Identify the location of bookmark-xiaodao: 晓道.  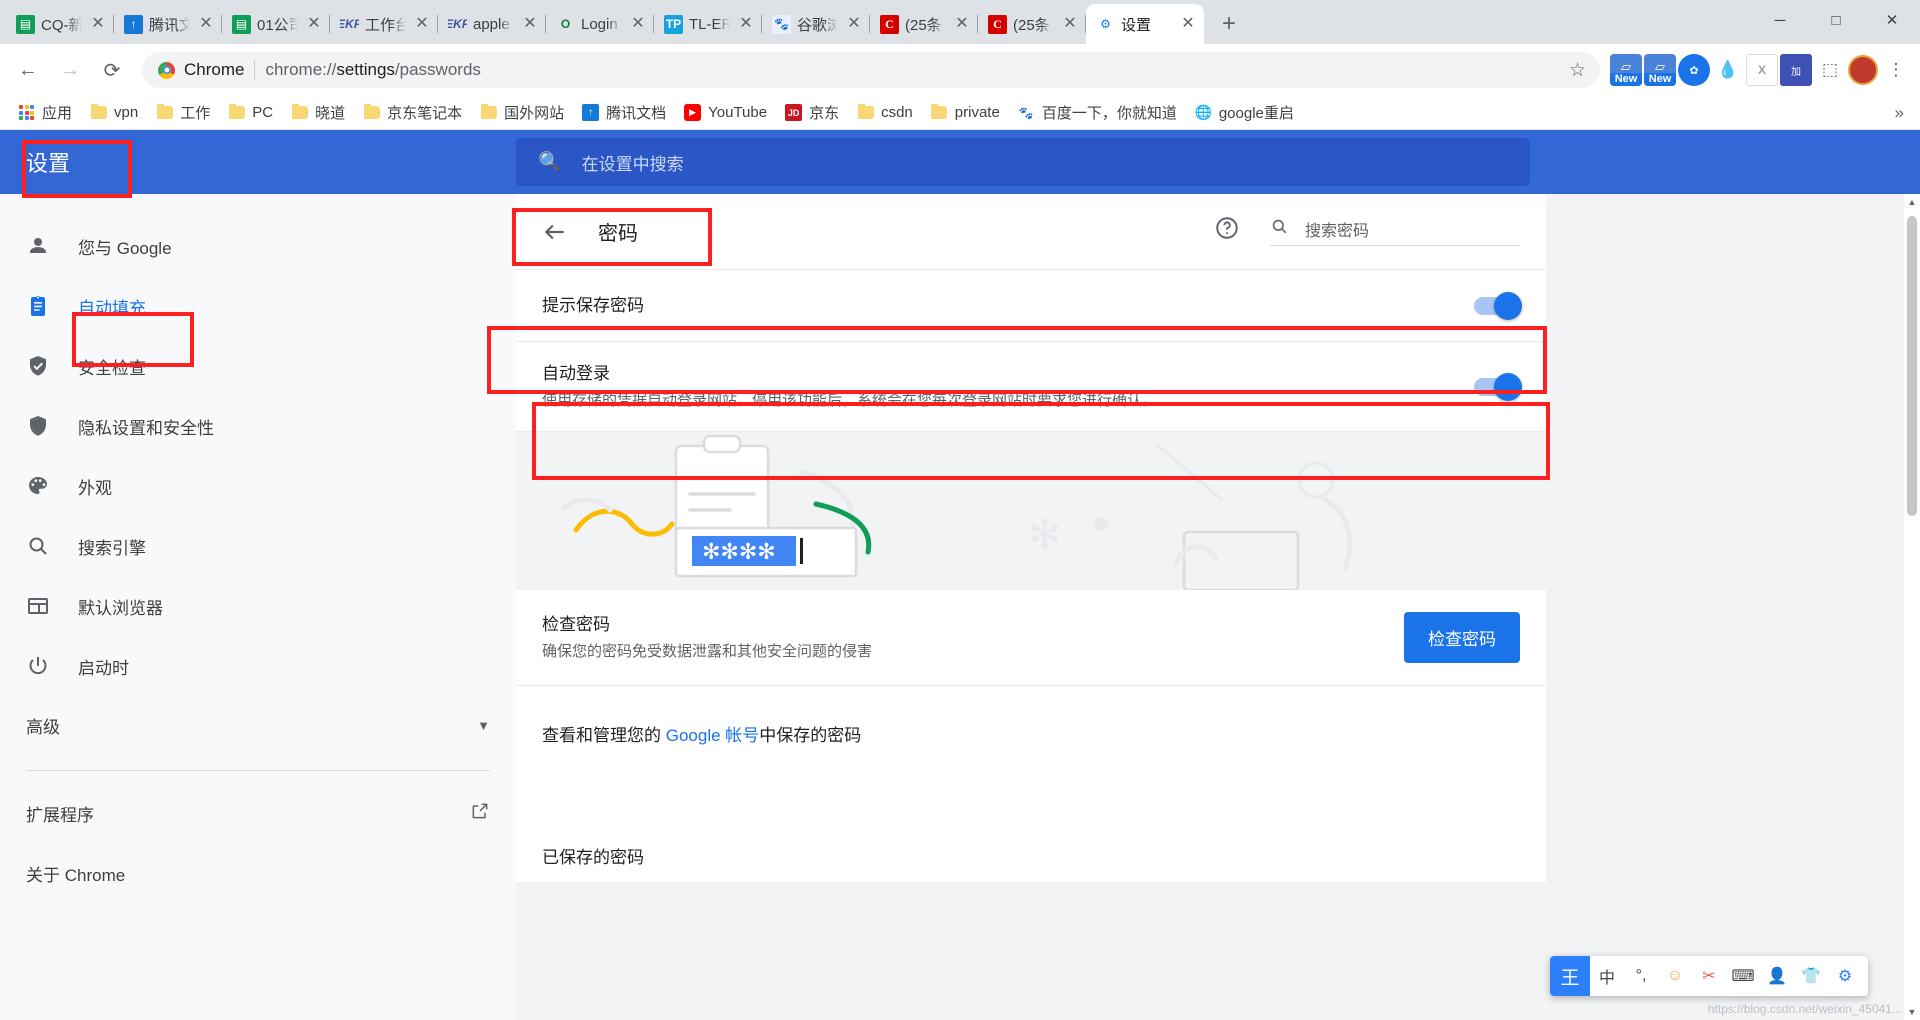
(318, 112).